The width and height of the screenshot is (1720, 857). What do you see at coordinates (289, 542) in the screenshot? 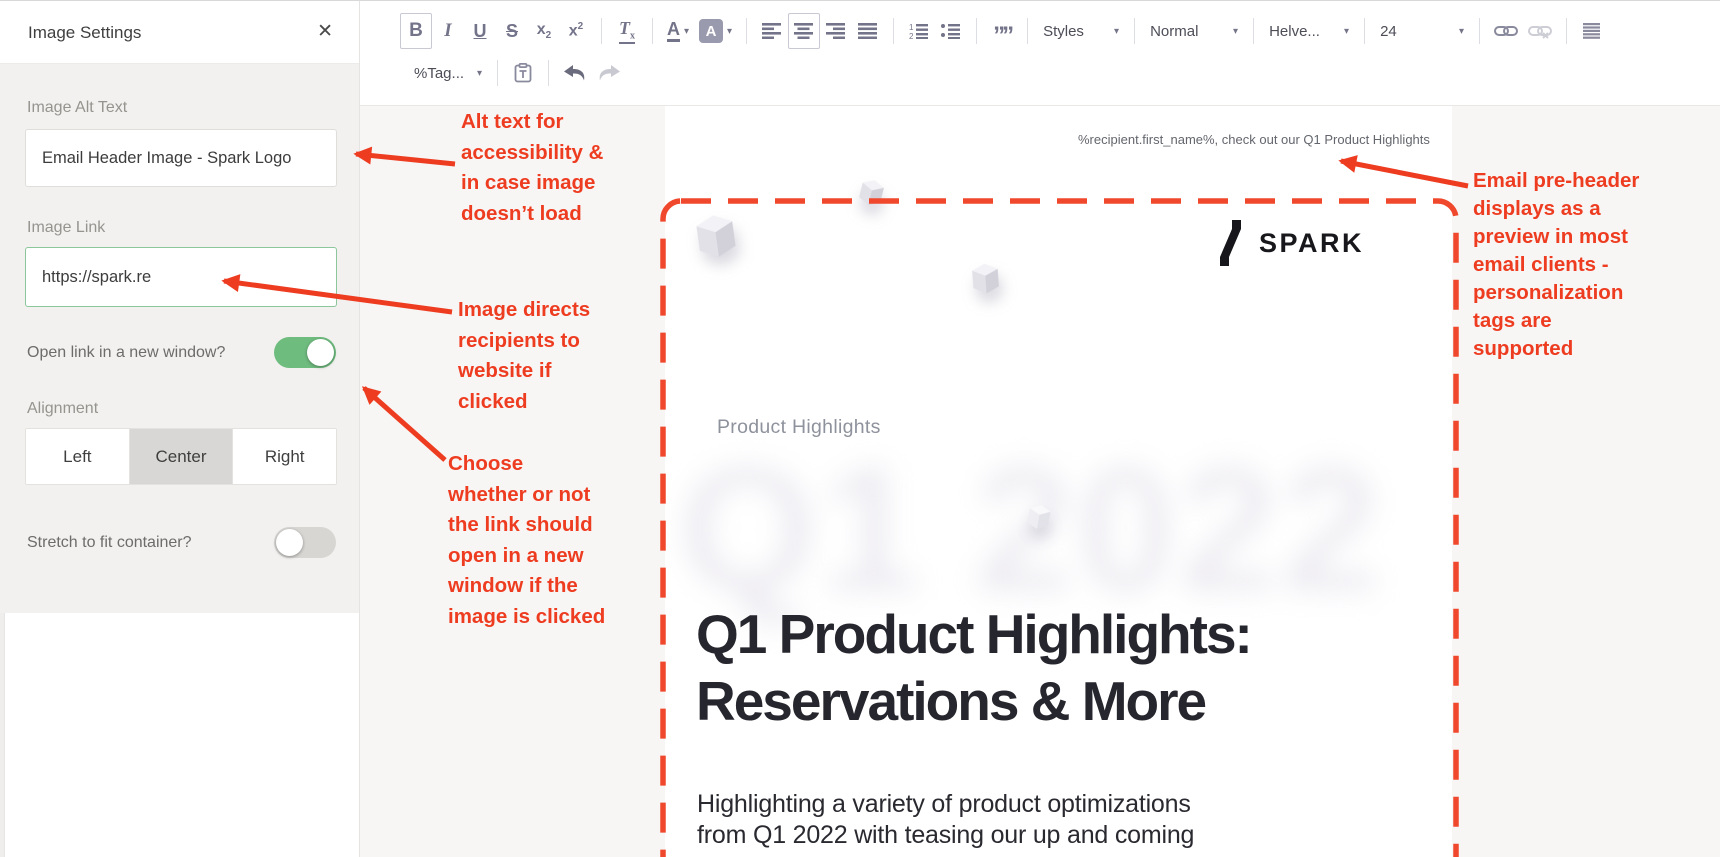
I see `toggle-knob` at bounding box center [289, 542].